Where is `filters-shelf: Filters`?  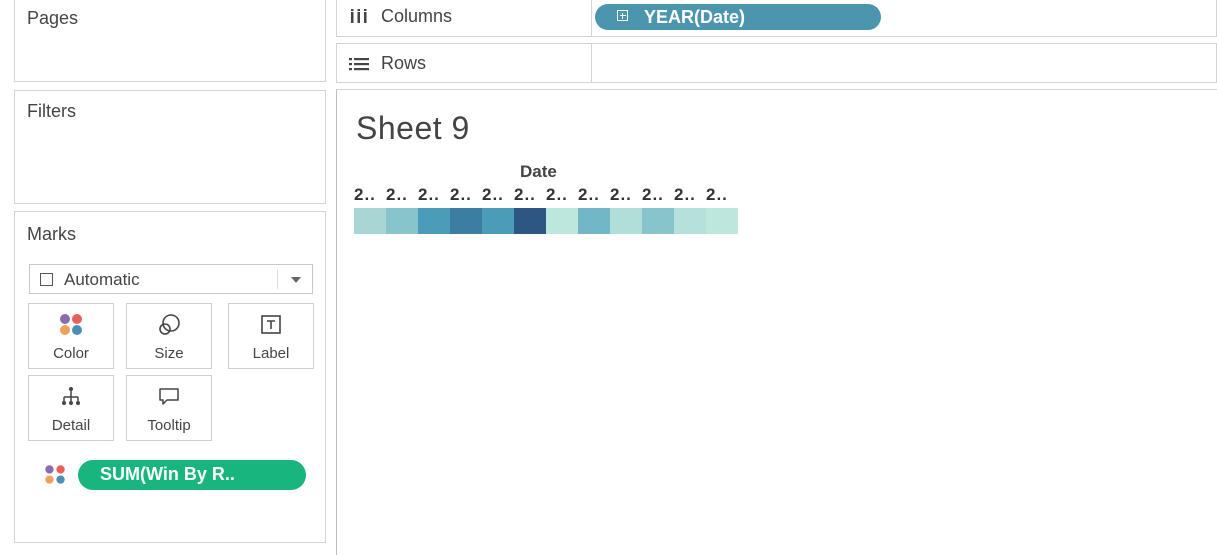 filters-shelf: Filters is located at coordinates (170, 147).